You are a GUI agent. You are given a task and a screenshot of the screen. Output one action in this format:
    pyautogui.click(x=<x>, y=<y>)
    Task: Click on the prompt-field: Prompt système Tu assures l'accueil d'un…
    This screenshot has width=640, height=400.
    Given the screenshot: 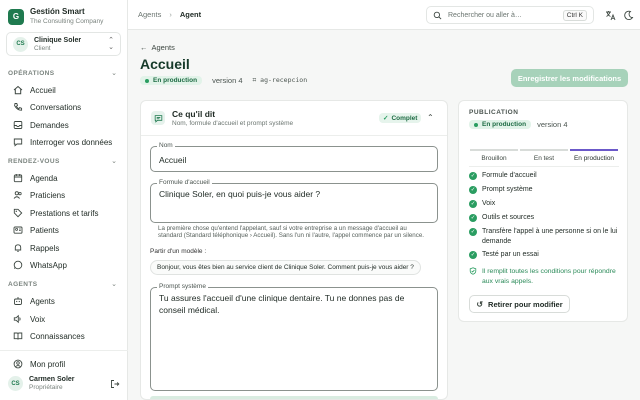 What is the action you would take?
    pyautogui.click(x=294, y=337)
    